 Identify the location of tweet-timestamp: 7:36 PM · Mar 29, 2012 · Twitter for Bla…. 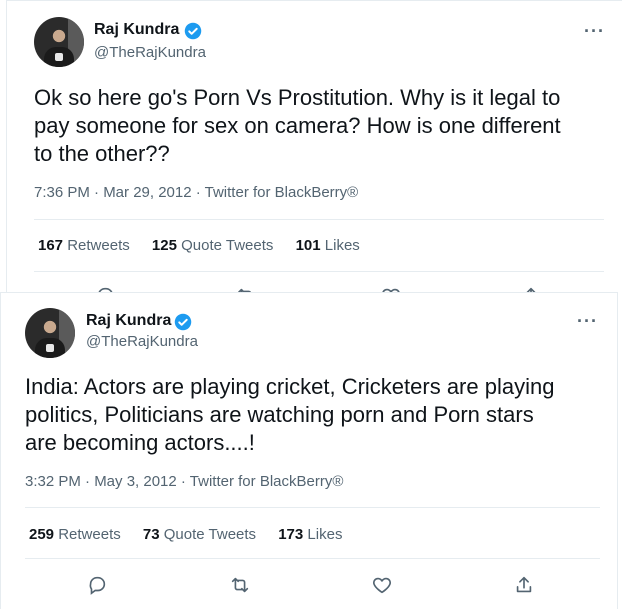
(196, 192).